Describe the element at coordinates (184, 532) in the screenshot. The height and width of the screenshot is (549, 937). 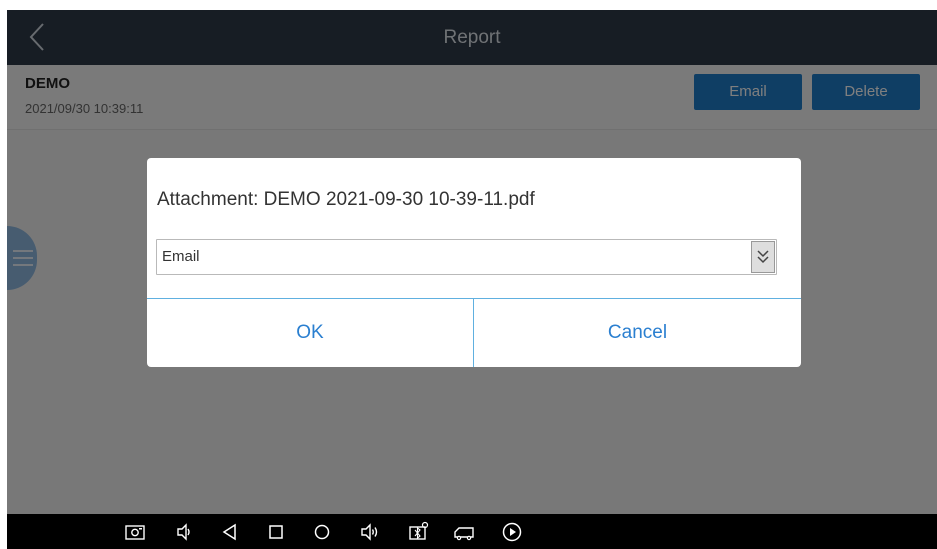
I see `volume-down-icon` at that location.